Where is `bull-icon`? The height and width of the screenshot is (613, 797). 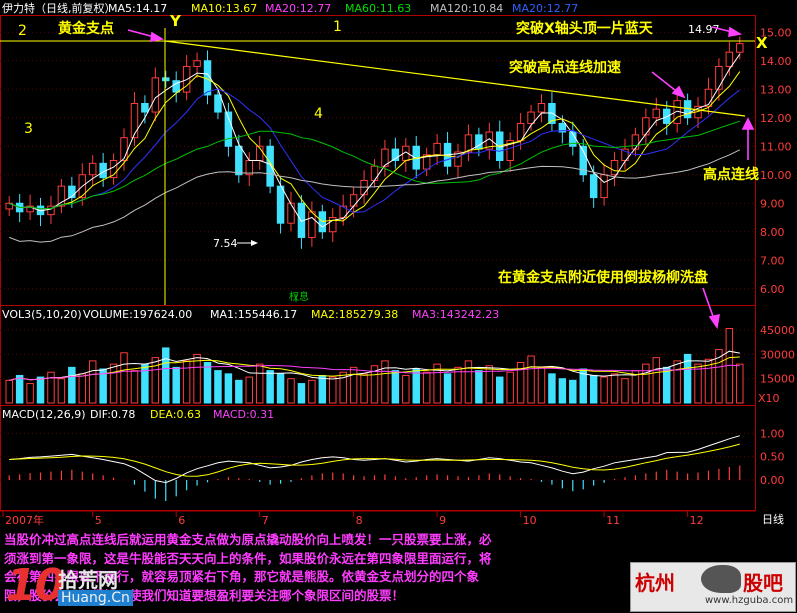 bull-icon is located at coordinates (721, 579).